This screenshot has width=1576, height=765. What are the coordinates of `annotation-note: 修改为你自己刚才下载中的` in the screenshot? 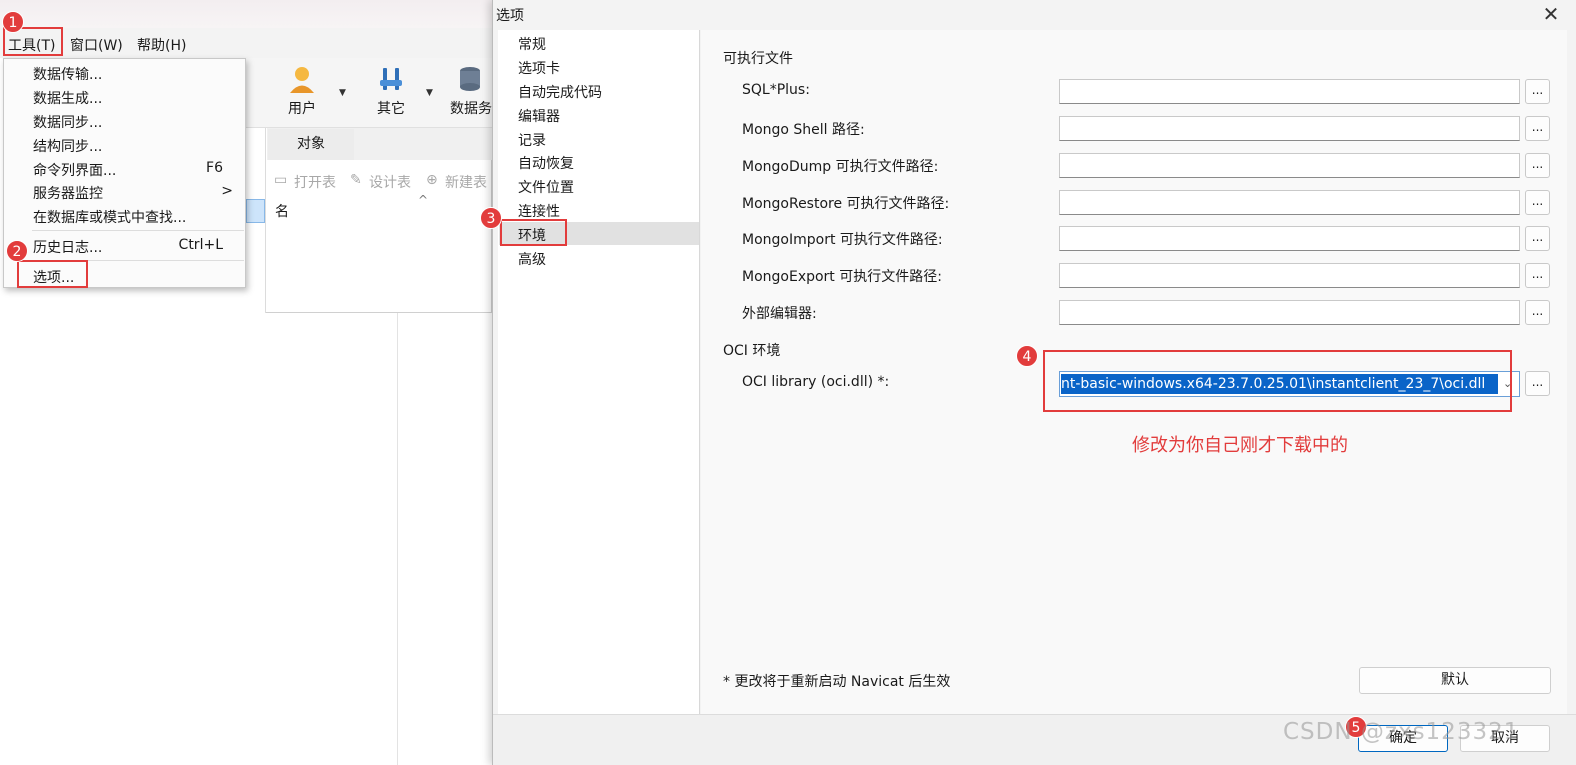 It's located at (1240, 445).